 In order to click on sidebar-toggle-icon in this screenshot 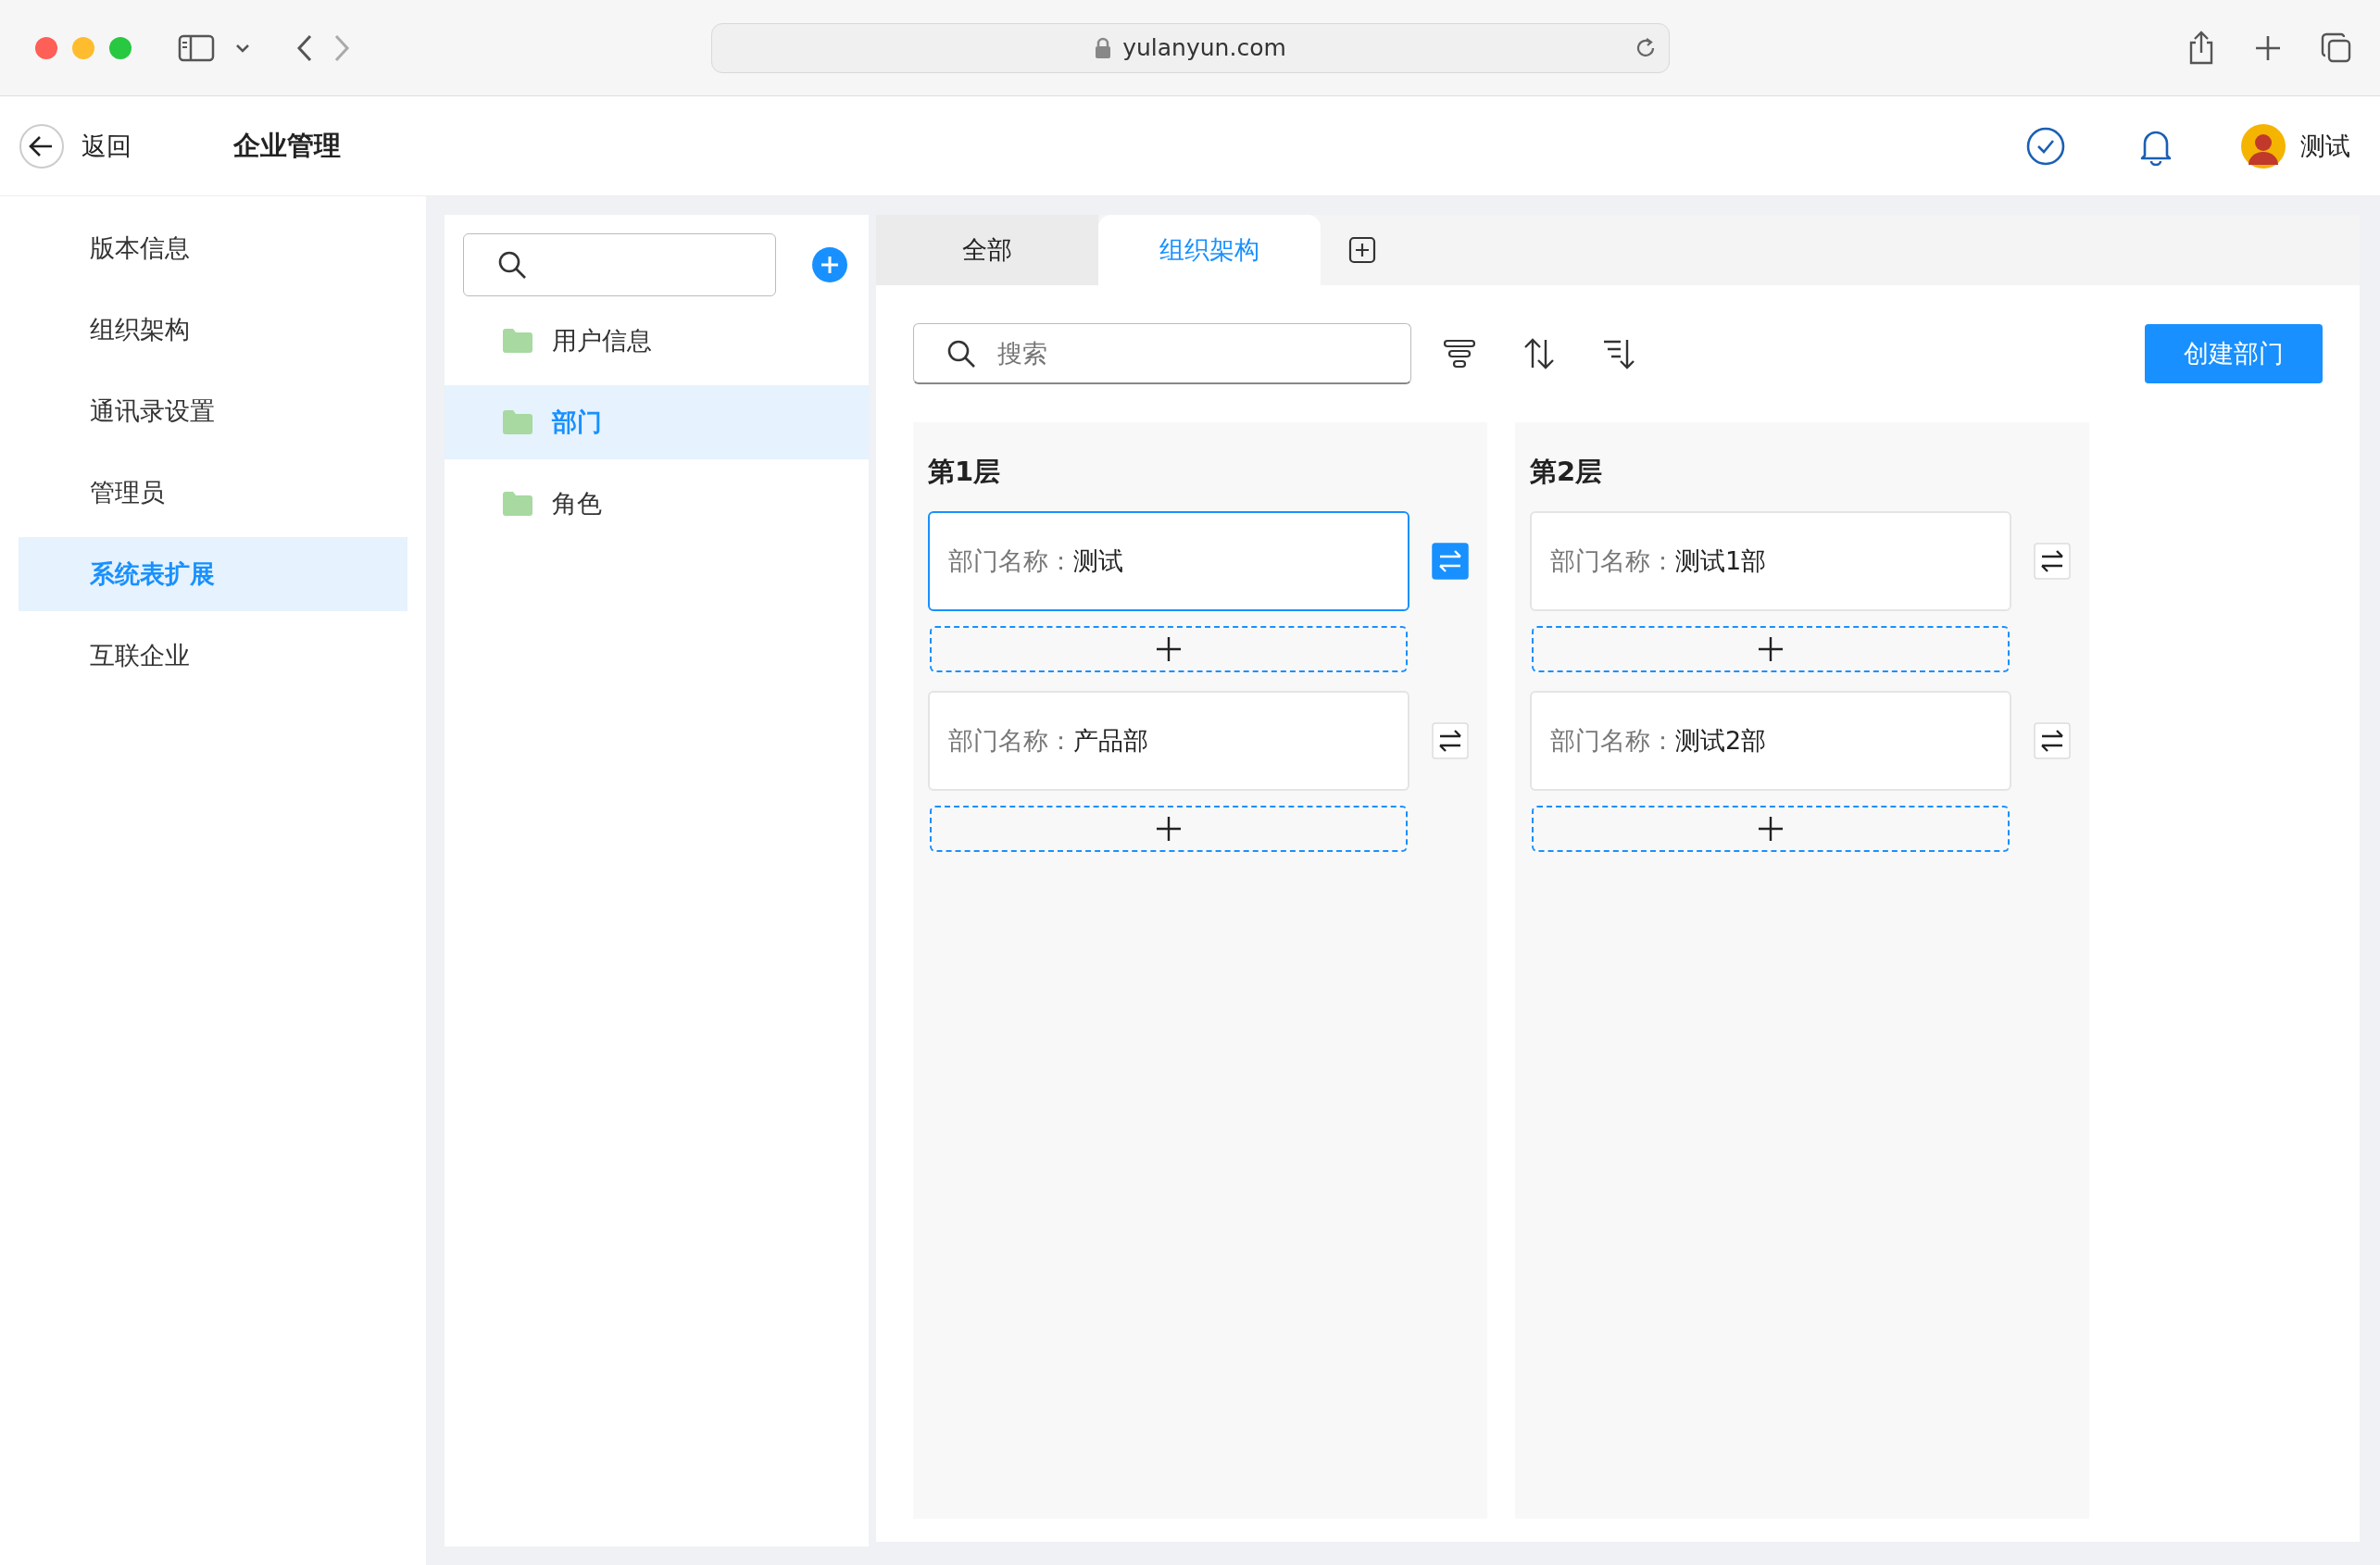, I will do `click(196, 47)`.